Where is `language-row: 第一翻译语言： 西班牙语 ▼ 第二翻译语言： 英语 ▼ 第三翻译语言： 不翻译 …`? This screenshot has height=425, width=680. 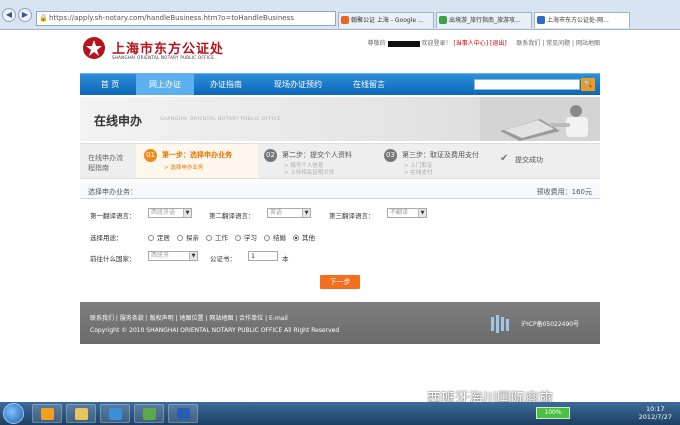 language-row: 第一翻译语言： 西班牙语 ▼ 第二翻译语言： 英语 ▼ 第三翻译语言： 不翻译 … is located at coordinates (340, 215).